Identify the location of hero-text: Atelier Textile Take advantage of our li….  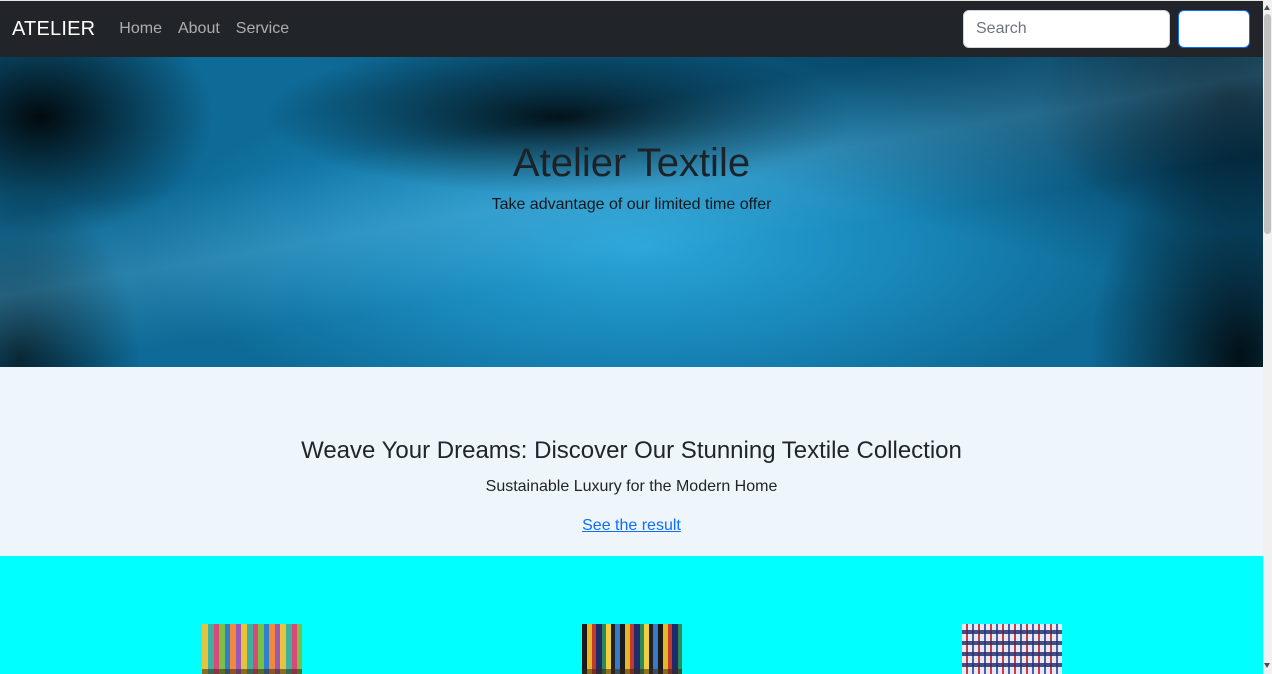
(631, 177).